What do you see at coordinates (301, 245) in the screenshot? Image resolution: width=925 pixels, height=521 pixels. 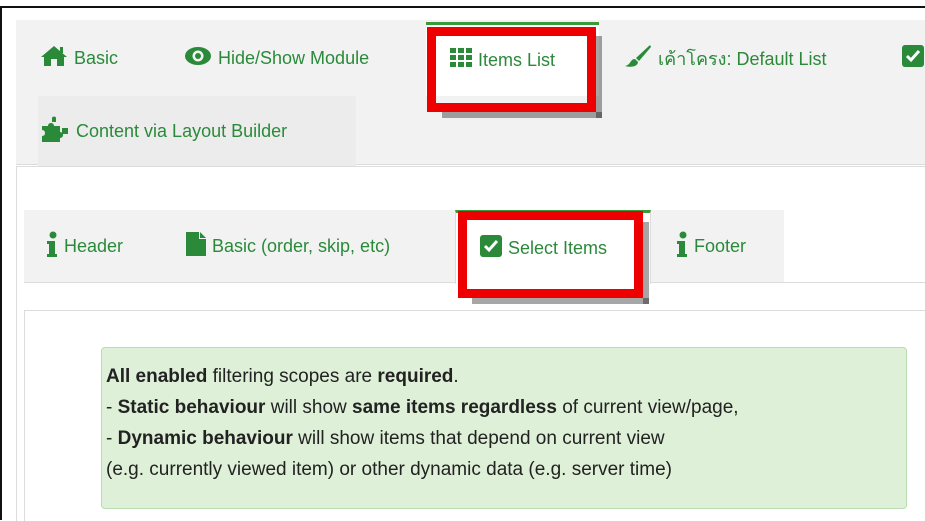 I see `subtab-basic-order-skip-label: Basic (order, skip, etc)` at bounding box center [301, 245].